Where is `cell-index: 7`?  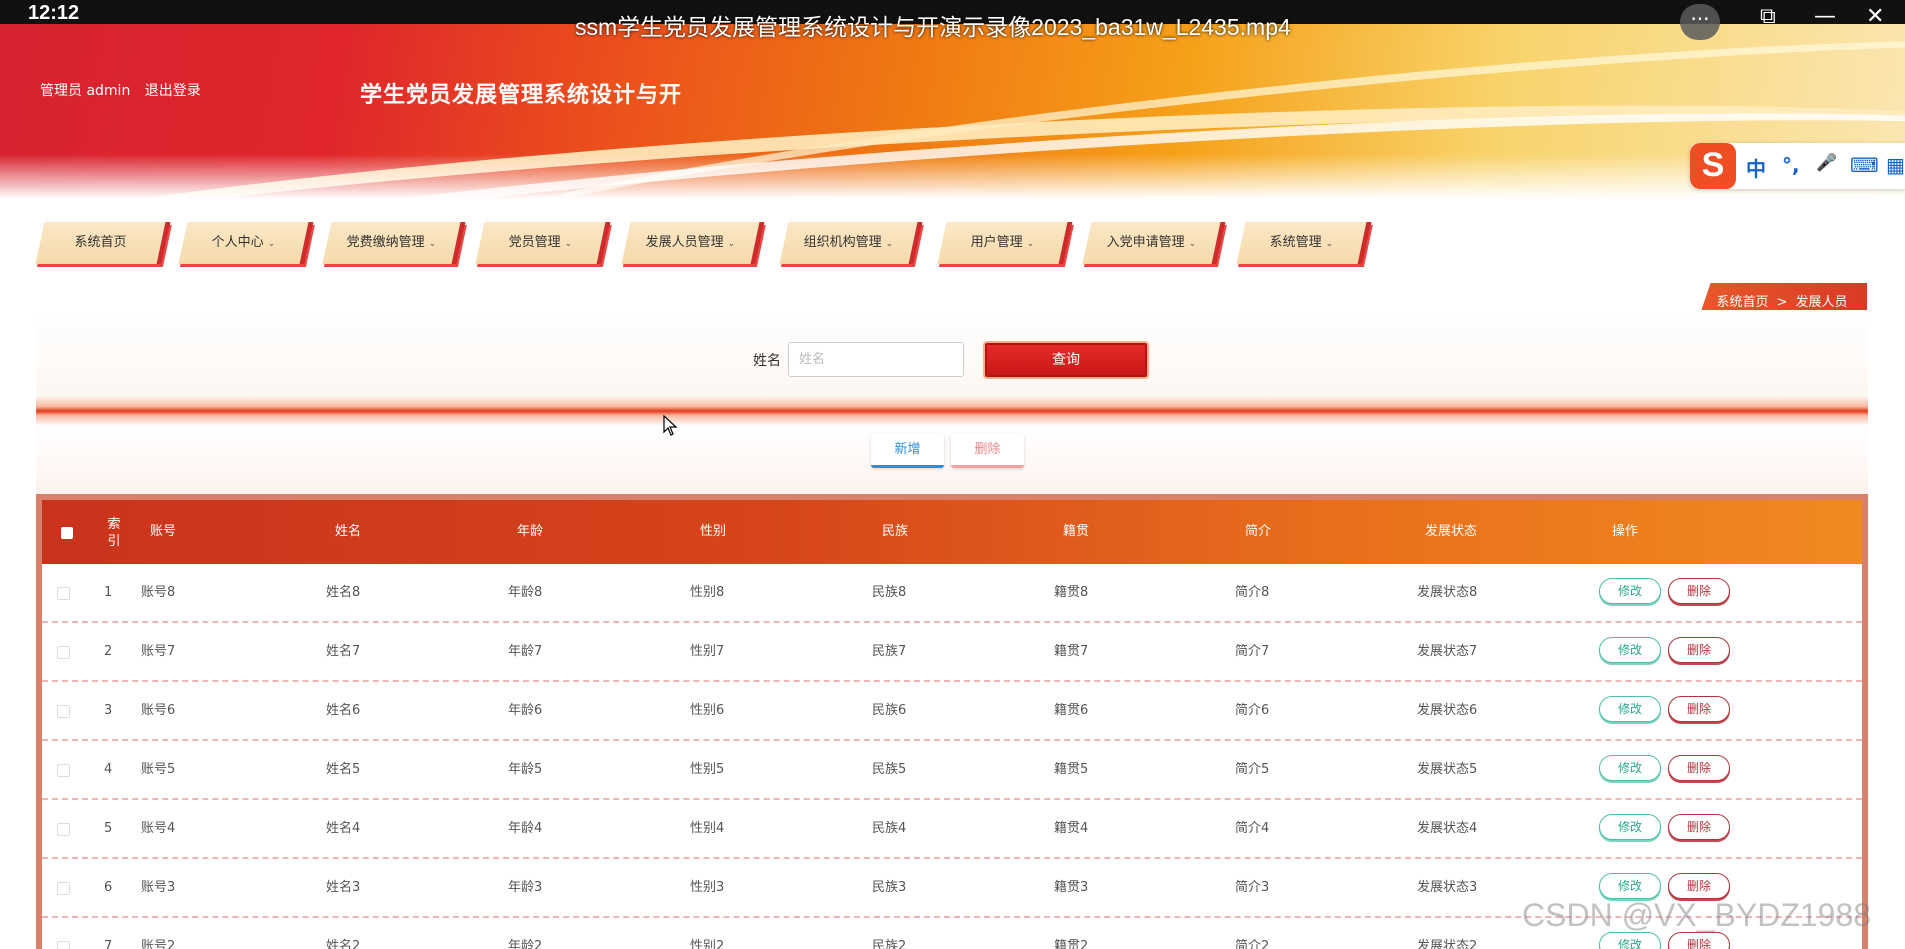 cell-index: 7 is located at coordinates (108, 944).